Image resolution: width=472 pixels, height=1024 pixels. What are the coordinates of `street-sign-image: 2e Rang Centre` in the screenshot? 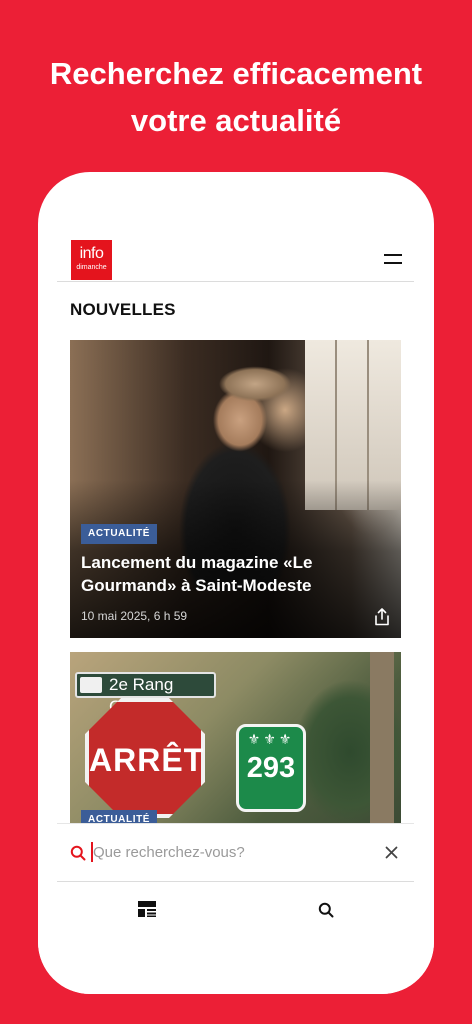 It's located at (145, 694).